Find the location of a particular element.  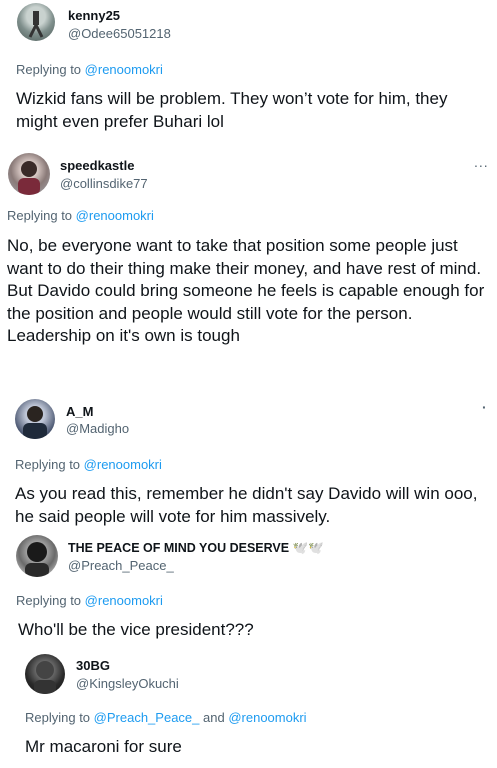

username: speedkastle is located at coordinates (97, 165).